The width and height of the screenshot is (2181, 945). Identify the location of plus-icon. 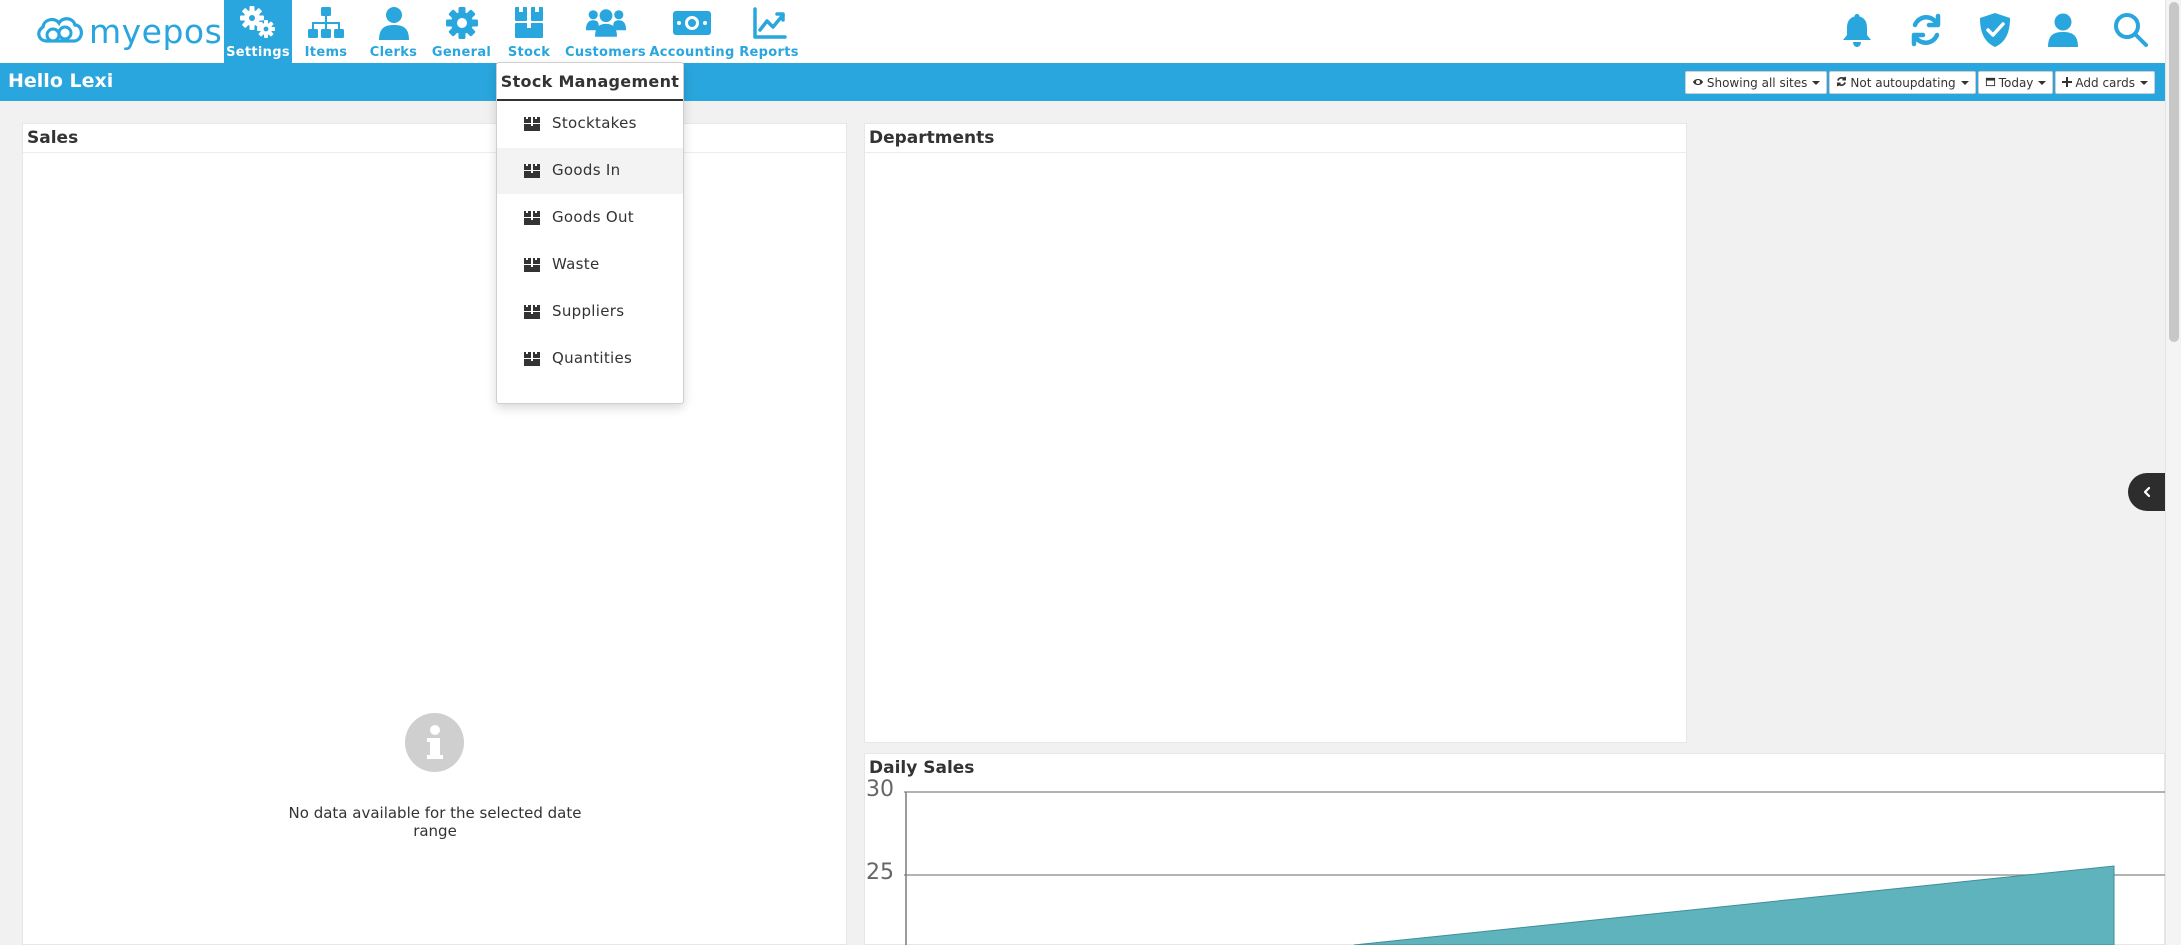
(2067, 83).